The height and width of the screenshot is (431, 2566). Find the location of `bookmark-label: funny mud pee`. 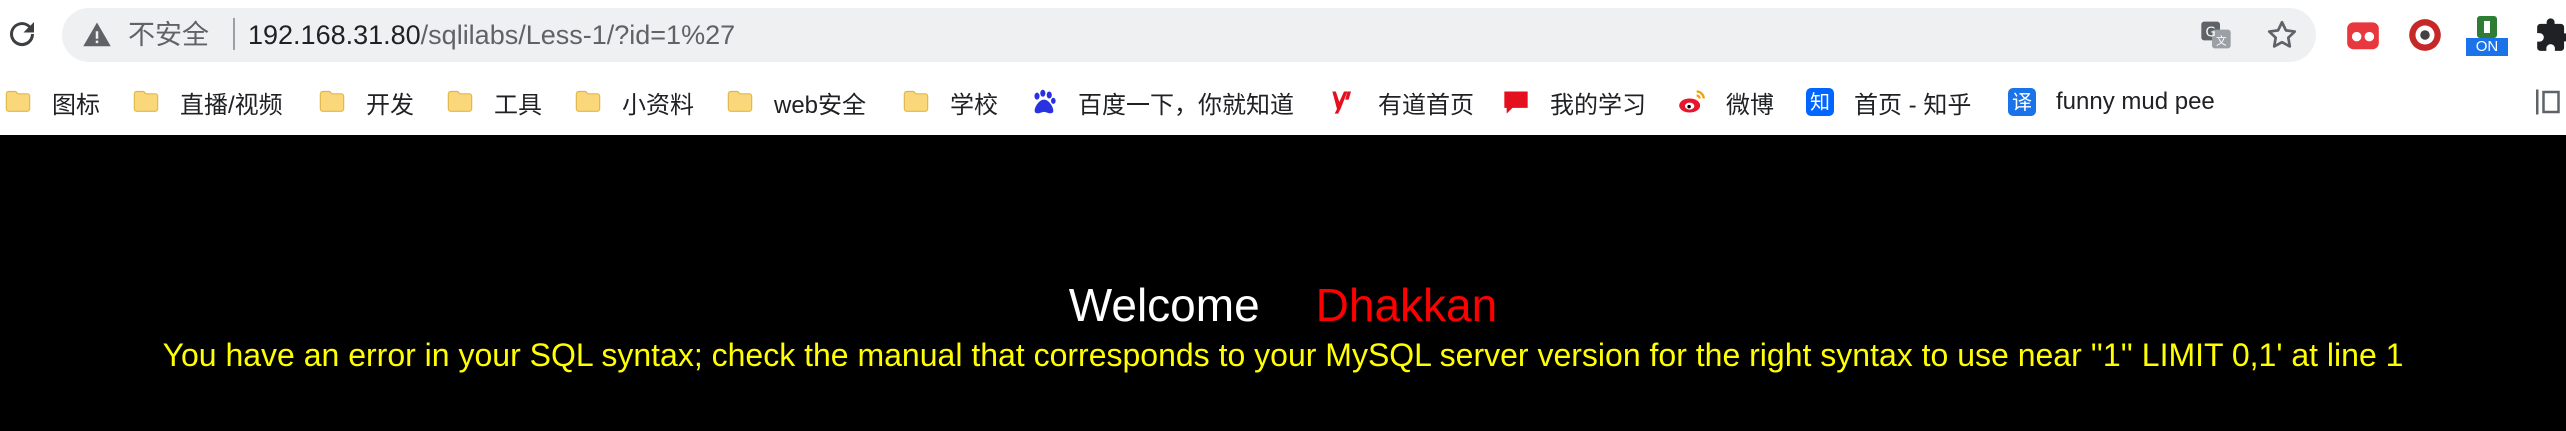

bookmark-label: funny mud pee is located at coordinates (2135, 101).